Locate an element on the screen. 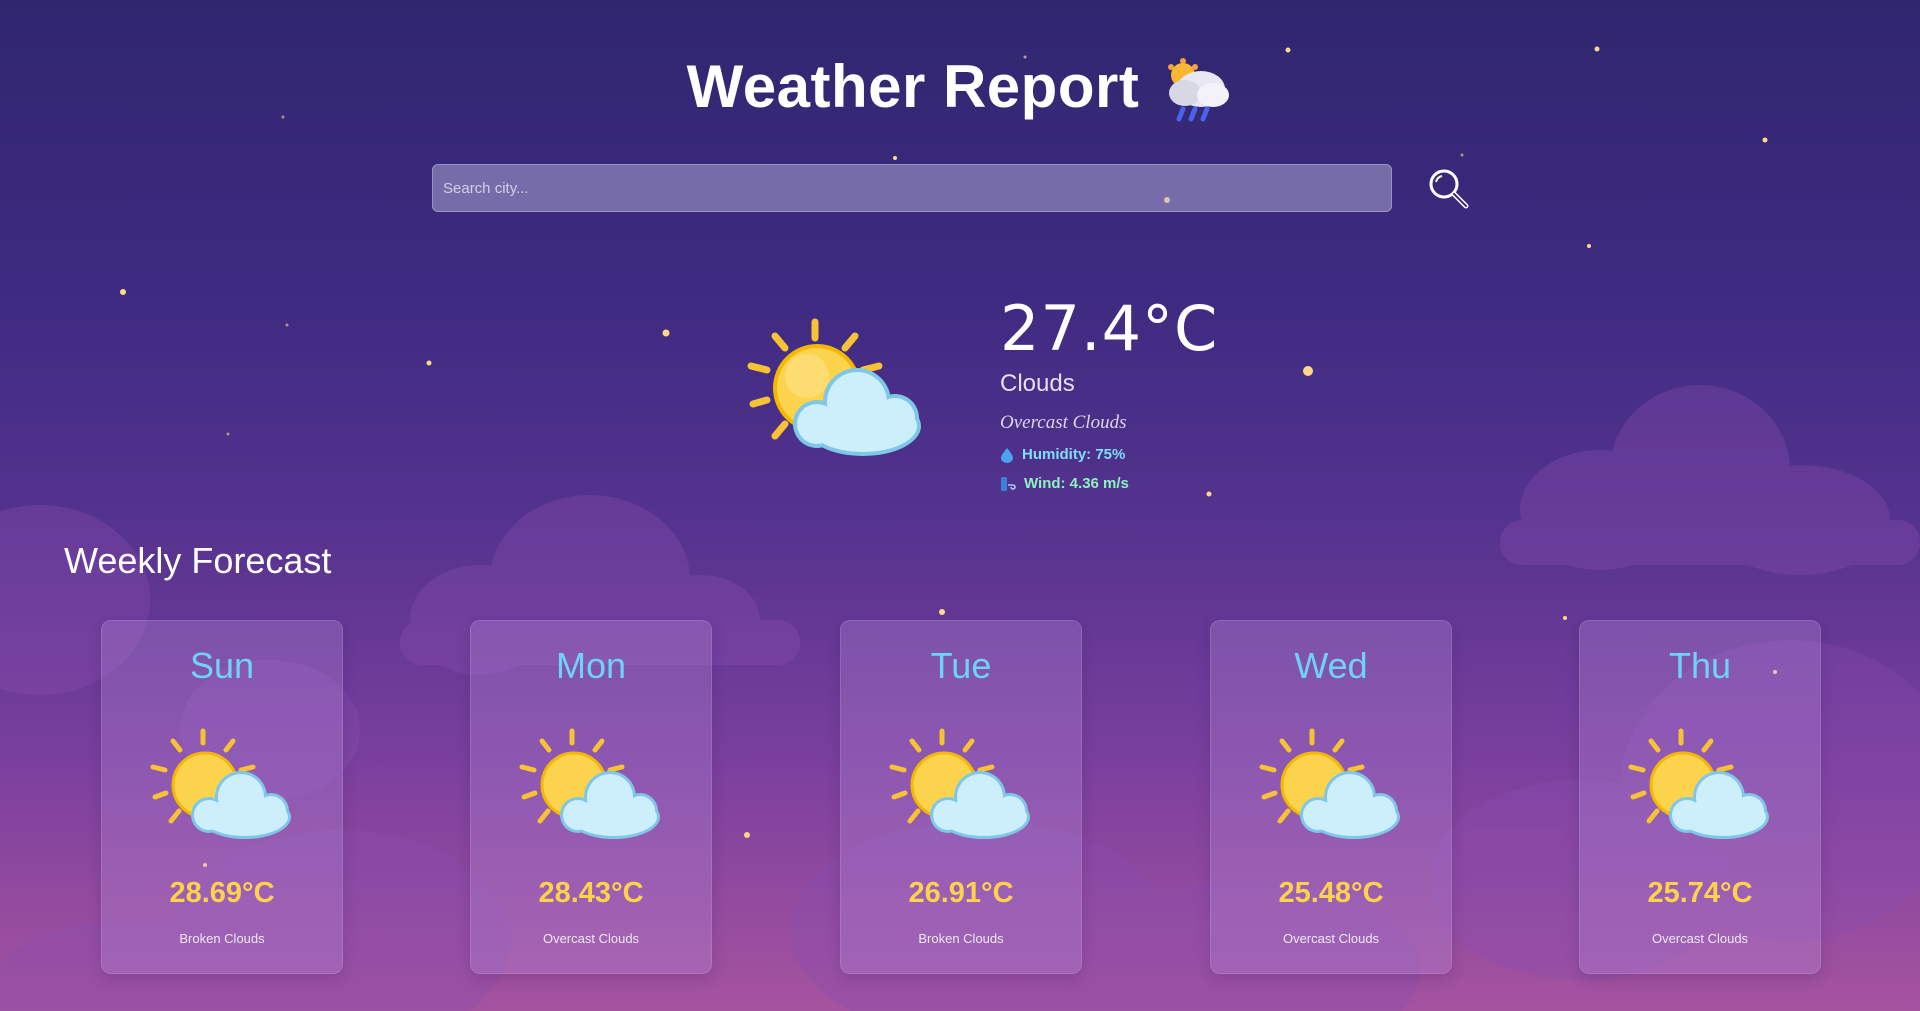 The image size is (1920, 1011). forecast-day: Sun is located at coordinates (222, 665).